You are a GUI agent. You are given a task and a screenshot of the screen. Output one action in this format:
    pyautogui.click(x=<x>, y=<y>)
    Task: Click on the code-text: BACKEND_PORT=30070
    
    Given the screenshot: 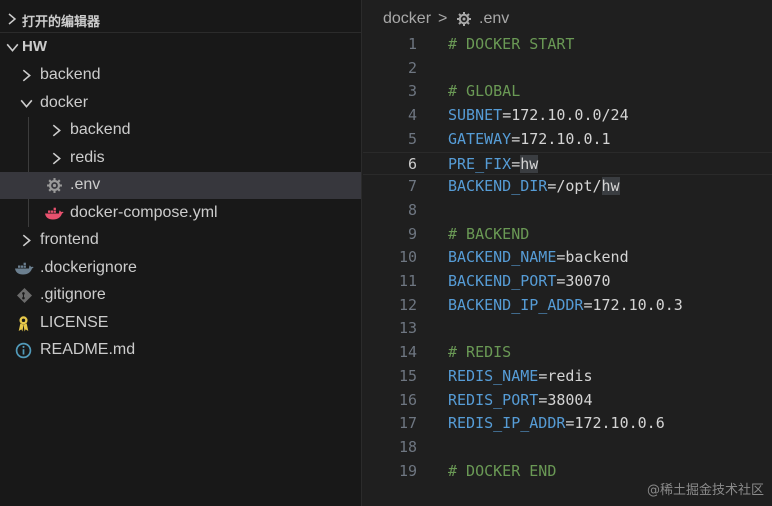 What is the action you would take?
    pyautogui.click(x=529, y=281)
    